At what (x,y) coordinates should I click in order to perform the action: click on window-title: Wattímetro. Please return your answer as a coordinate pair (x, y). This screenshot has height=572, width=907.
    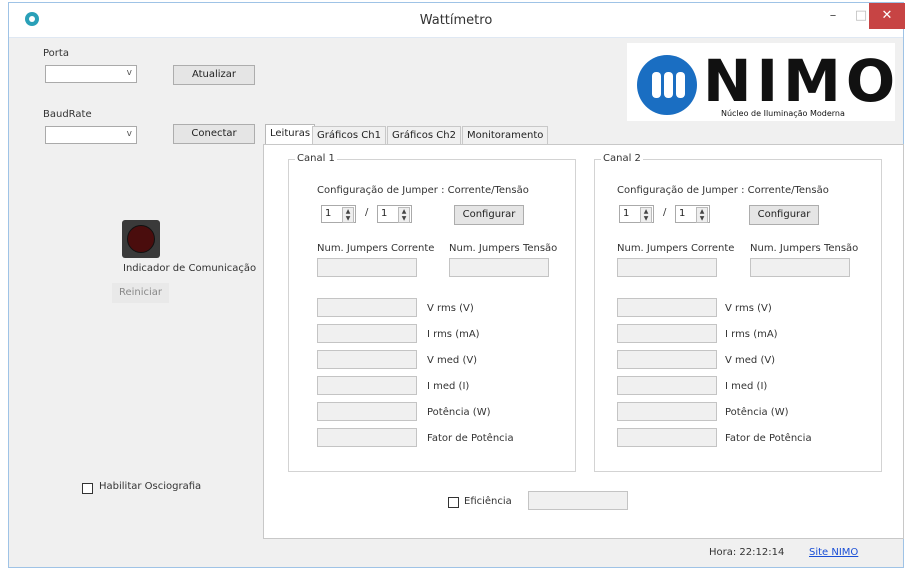
    Looking at the image, I should click on (456, 20).